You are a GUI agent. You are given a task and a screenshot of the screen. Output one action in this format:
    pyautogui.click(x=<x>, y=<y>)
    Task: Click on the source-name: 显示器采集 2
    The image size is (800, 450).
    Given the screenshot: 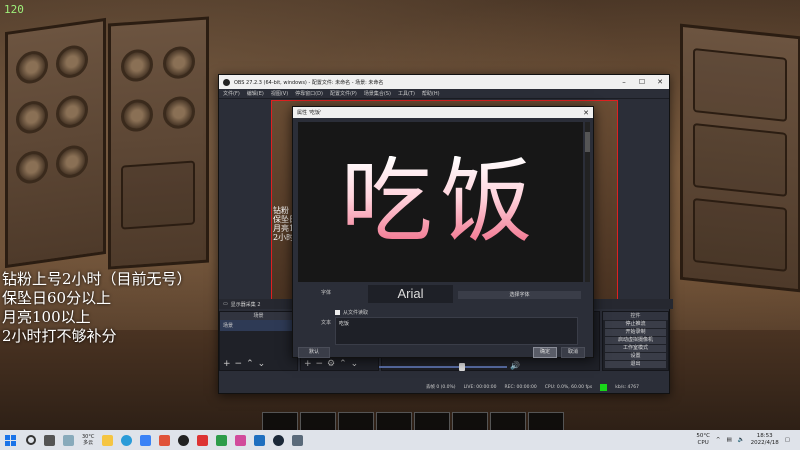 What is the action you would take?
    pyautogui.click(x=245, y=304)
    